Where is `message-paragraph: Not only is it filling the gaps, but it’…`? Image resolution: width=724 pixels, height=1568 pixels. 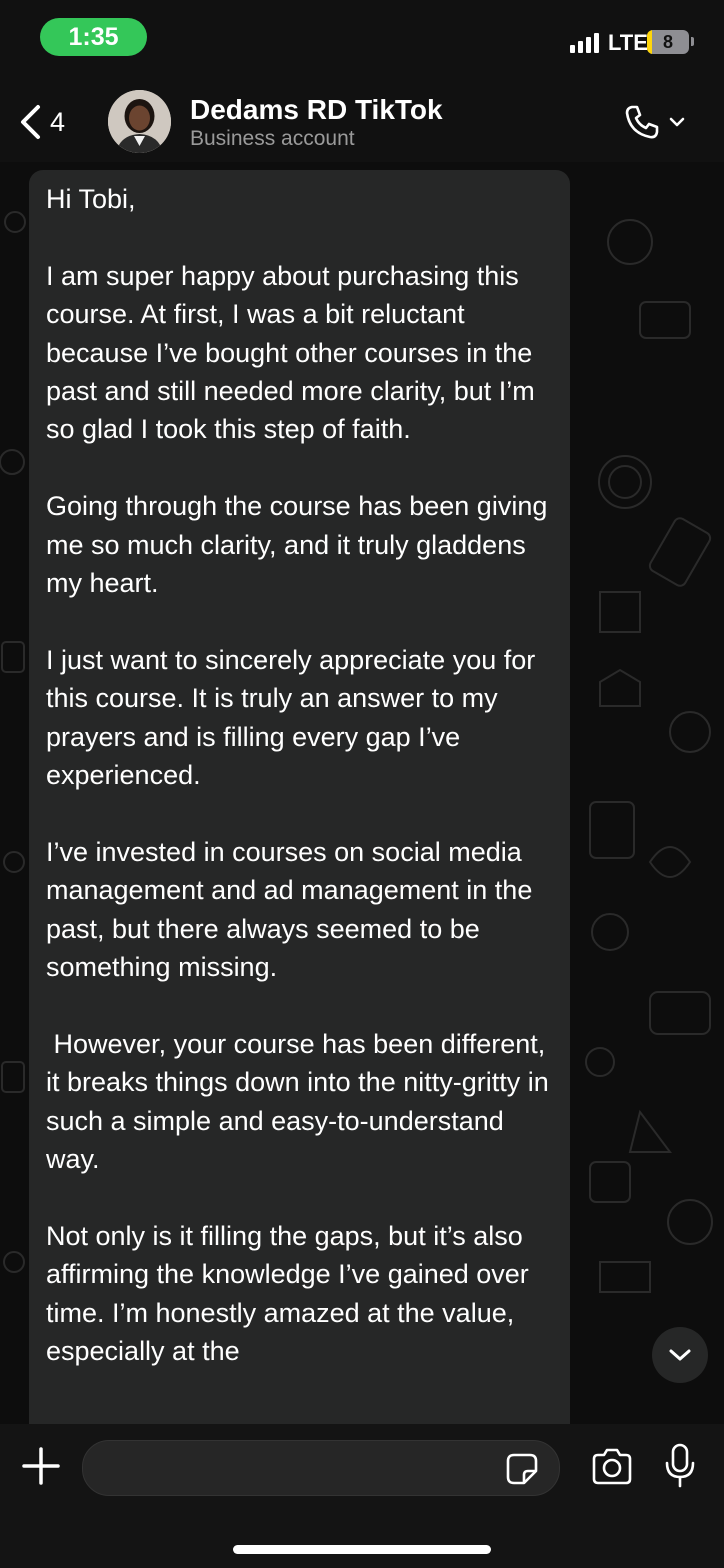
message-paragraph: Not only is it filling the gaps, but it’… is located at coordinates (291, 1293).